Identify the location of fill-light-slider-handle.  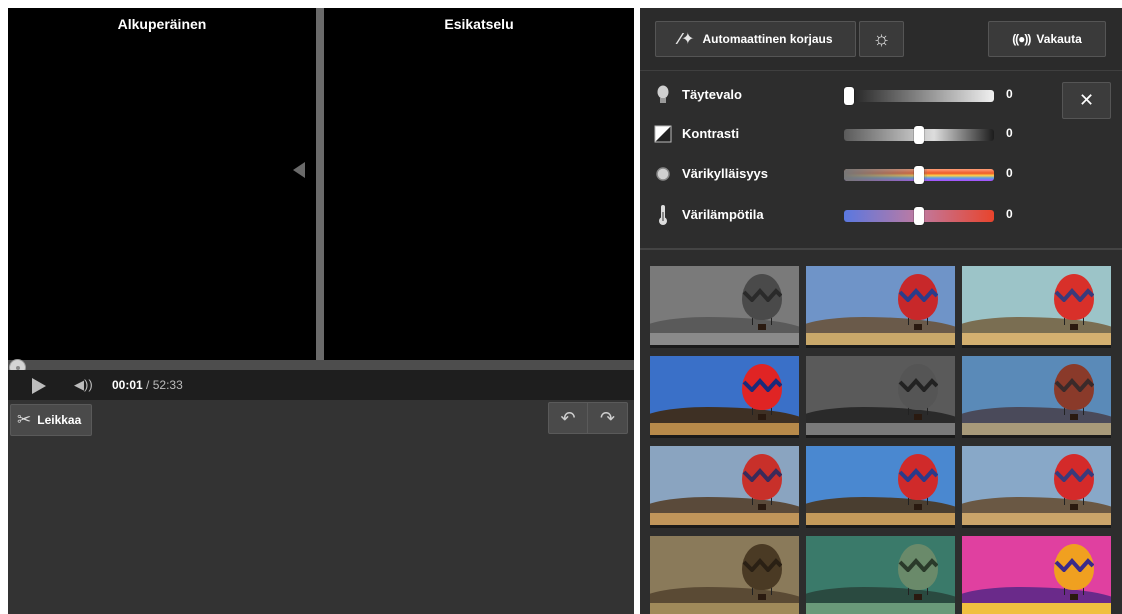
(849, 96).